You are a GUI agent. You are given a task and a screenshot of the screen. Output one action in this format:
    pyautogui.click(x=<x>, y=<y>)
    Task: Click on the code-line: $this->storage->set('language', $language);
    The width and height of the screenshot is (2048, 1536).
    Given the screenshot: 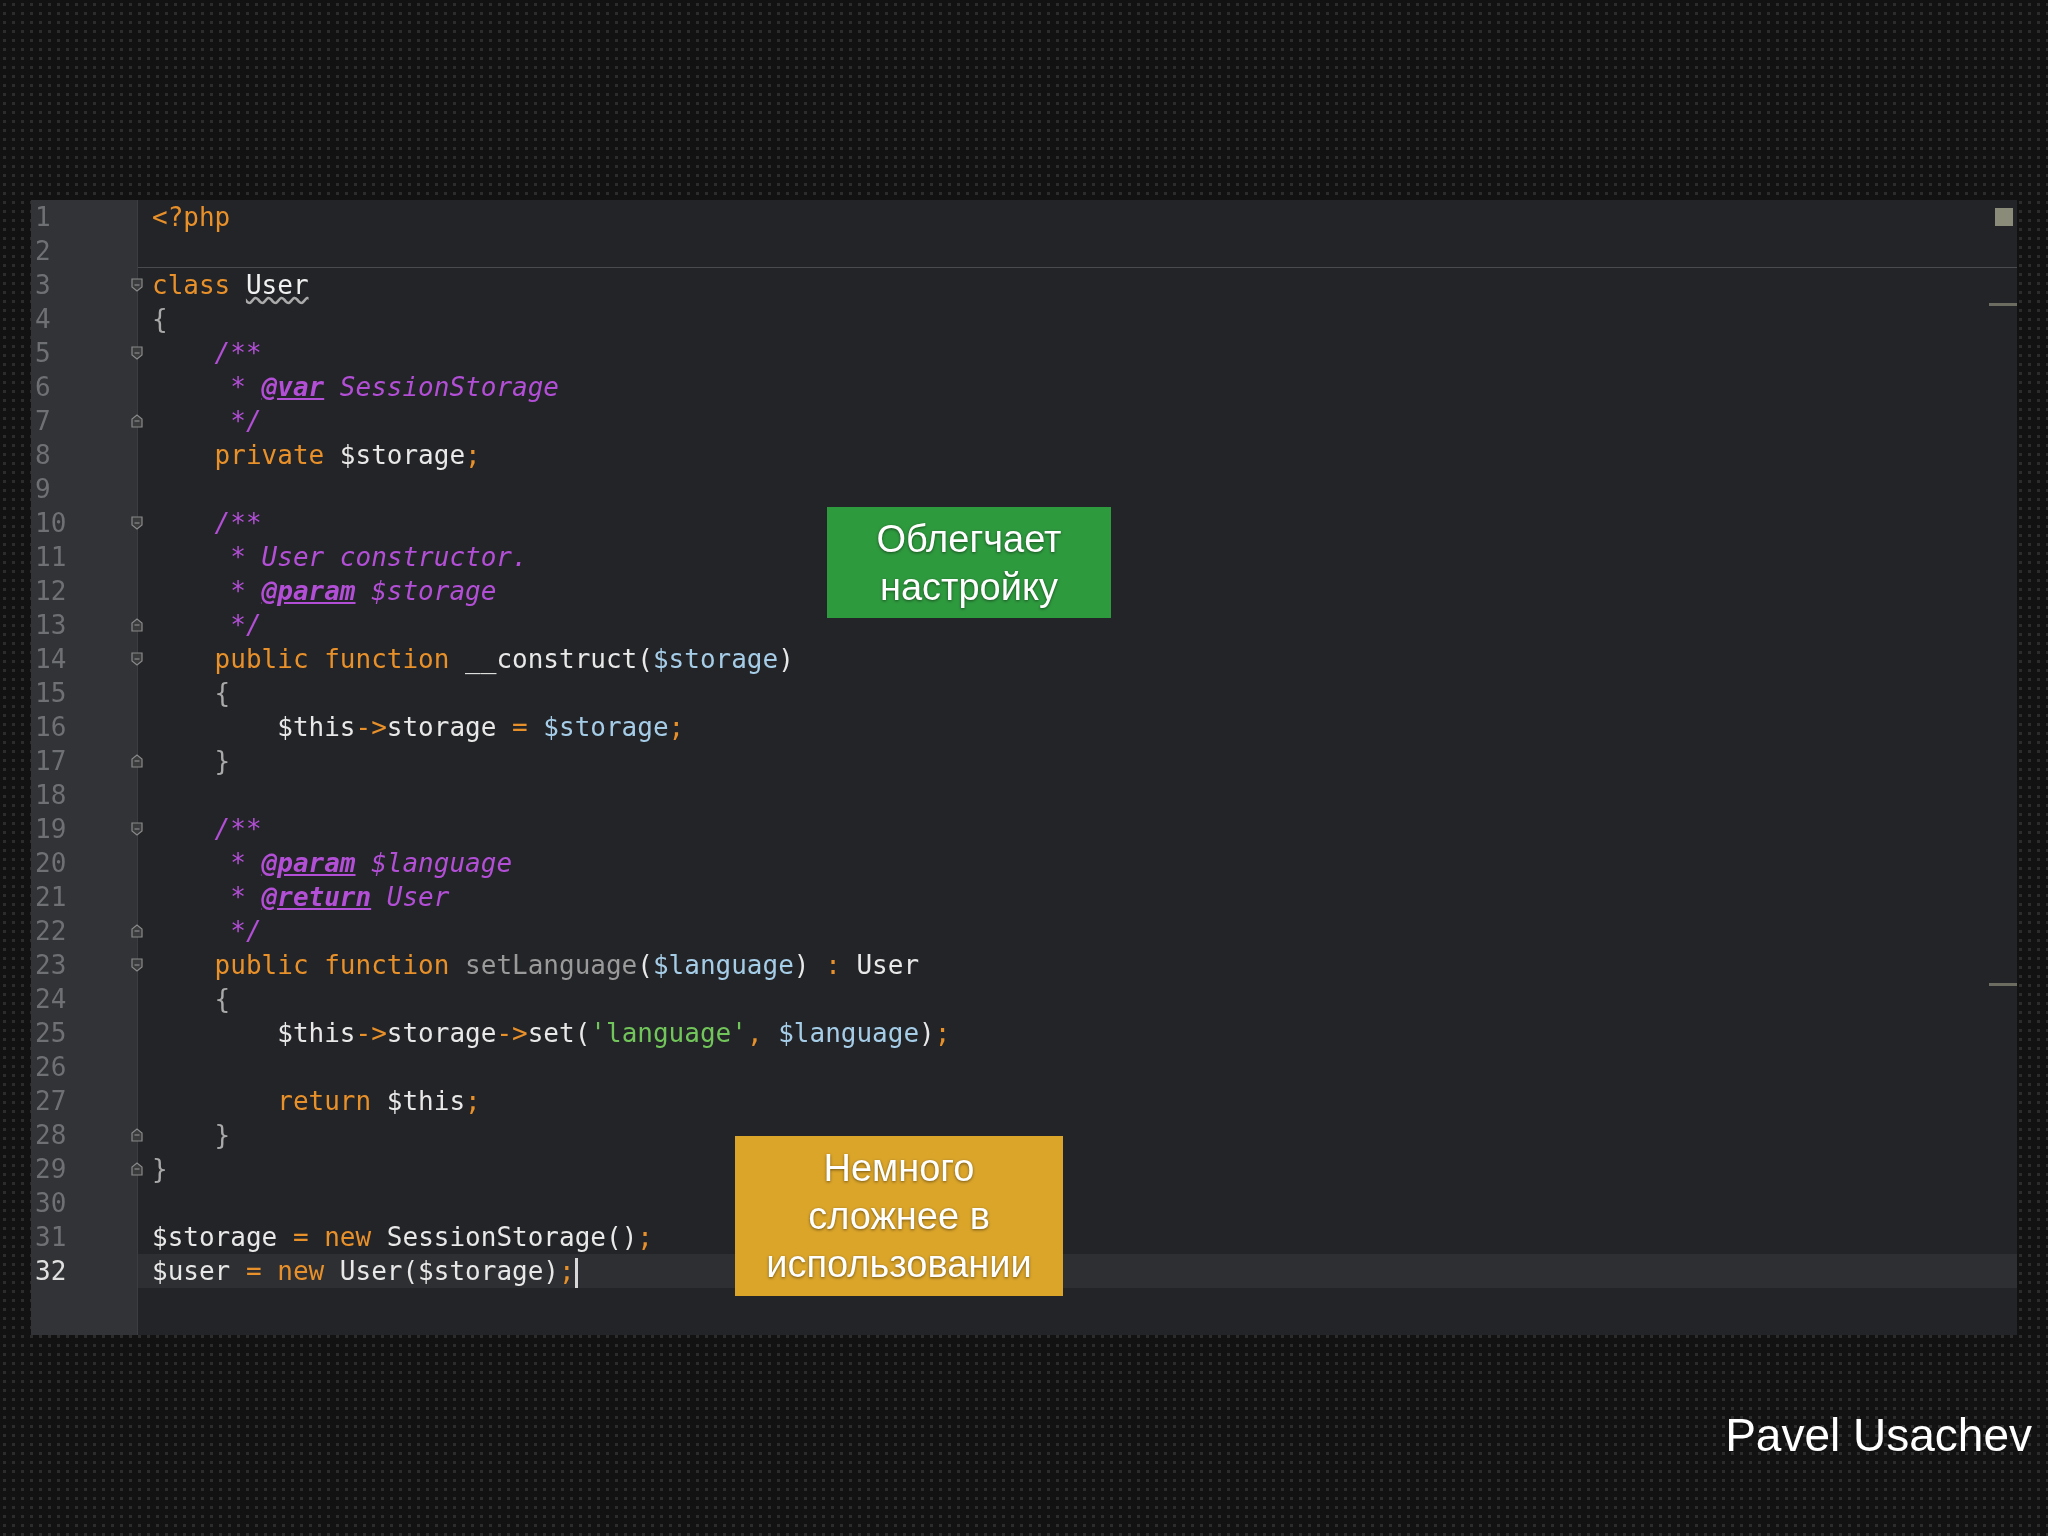 What is the action you would take?
    pyautogui.click(x=613, y=1033)
    